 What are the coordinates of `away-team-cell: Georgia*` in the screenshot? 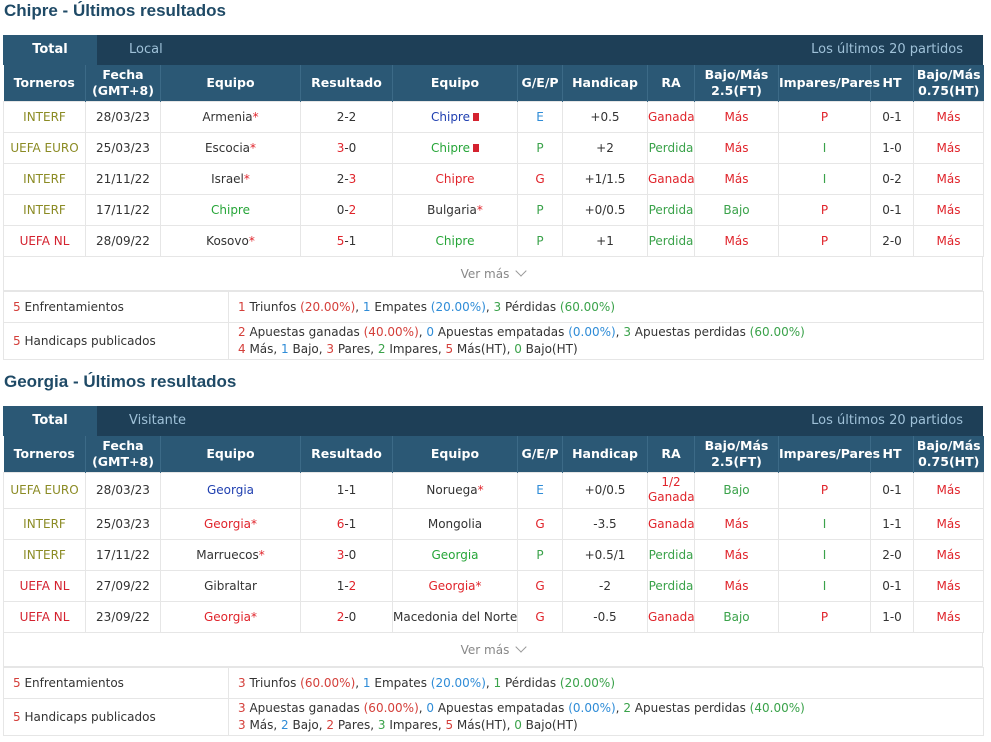 It's located at (455, 585).